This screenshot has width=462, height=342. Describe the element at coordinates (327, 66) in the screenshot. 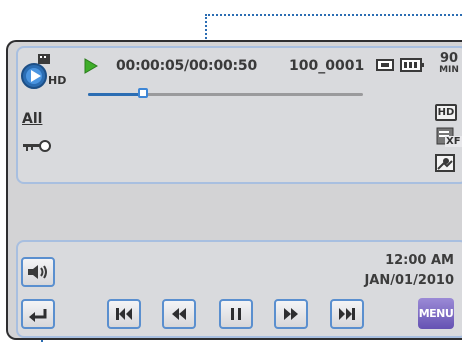

I see `file-number: 100_0001` at that location.